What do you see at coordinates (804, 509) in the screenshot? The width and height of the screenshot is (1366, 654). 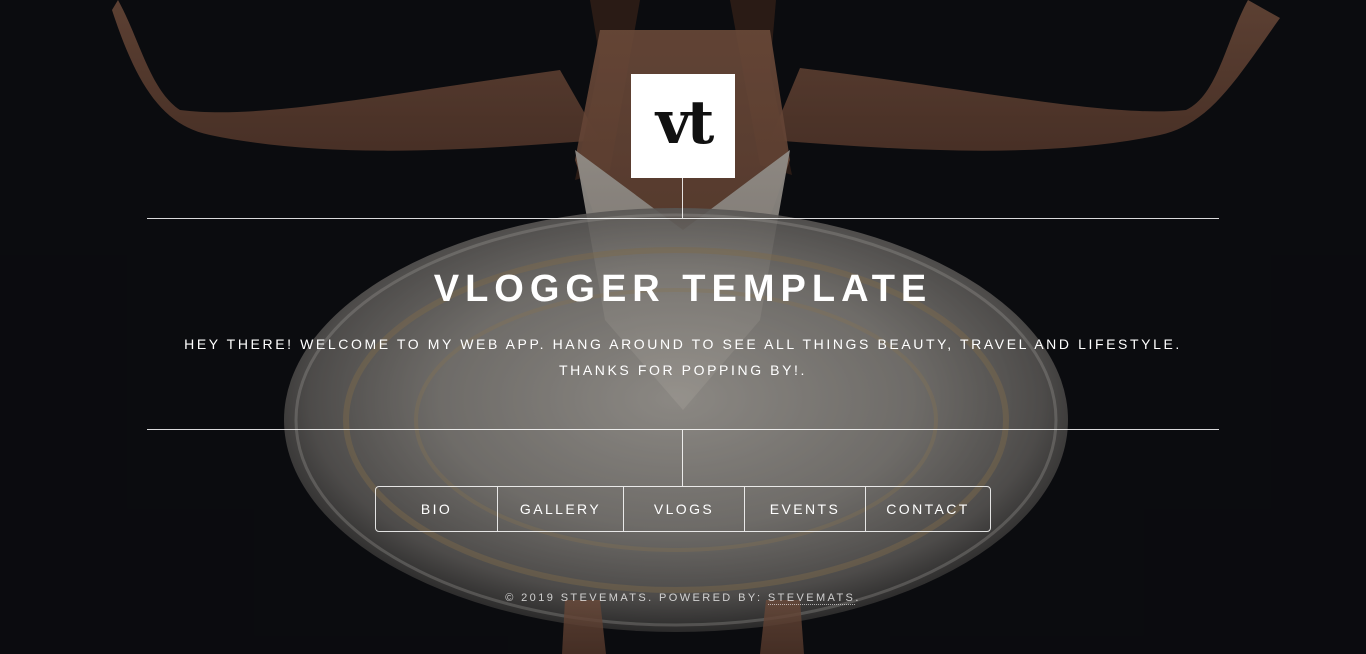 I see `nav-item-events: EVENTS` at bounding box center [804, 509].